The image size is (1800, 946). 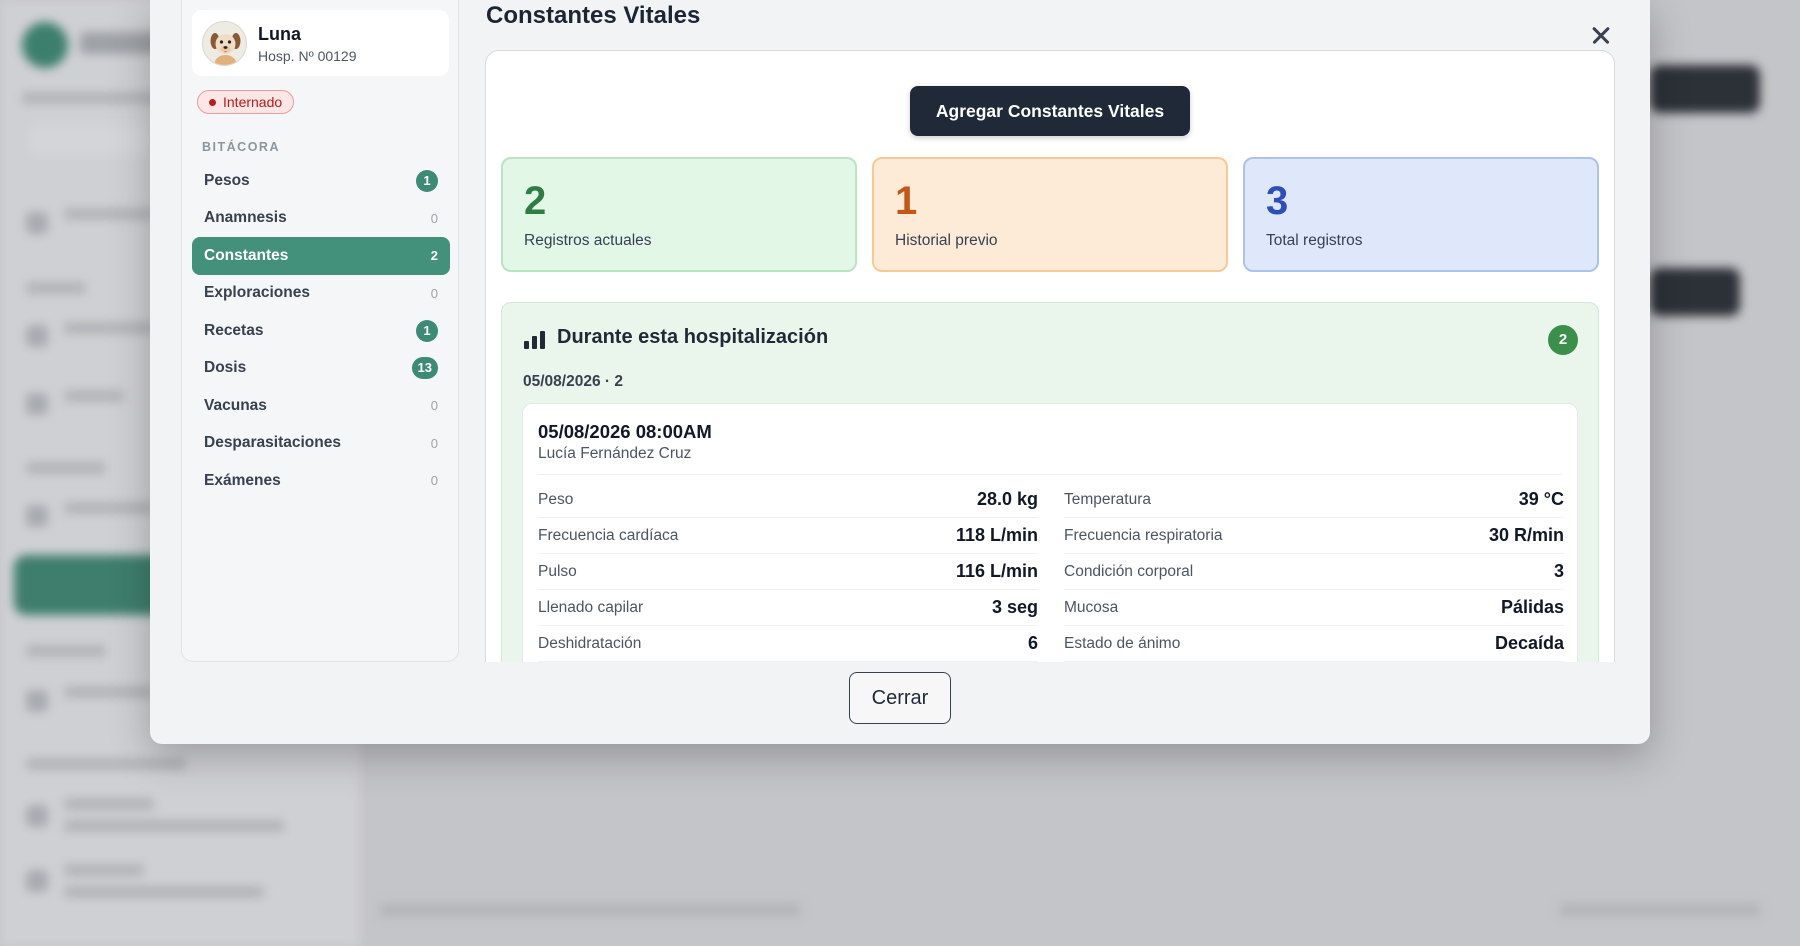 I want to click on day-group-label: 05/08/2026 · 2, so click(x=573, y=381).